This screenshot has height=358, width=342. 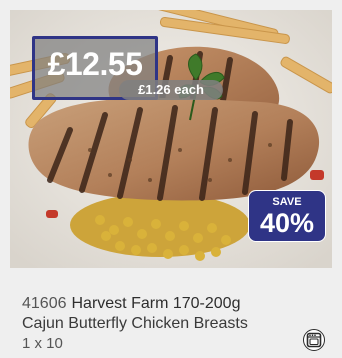 I want to click on pack-size: 1 x 10, so click(x=42, y=343).